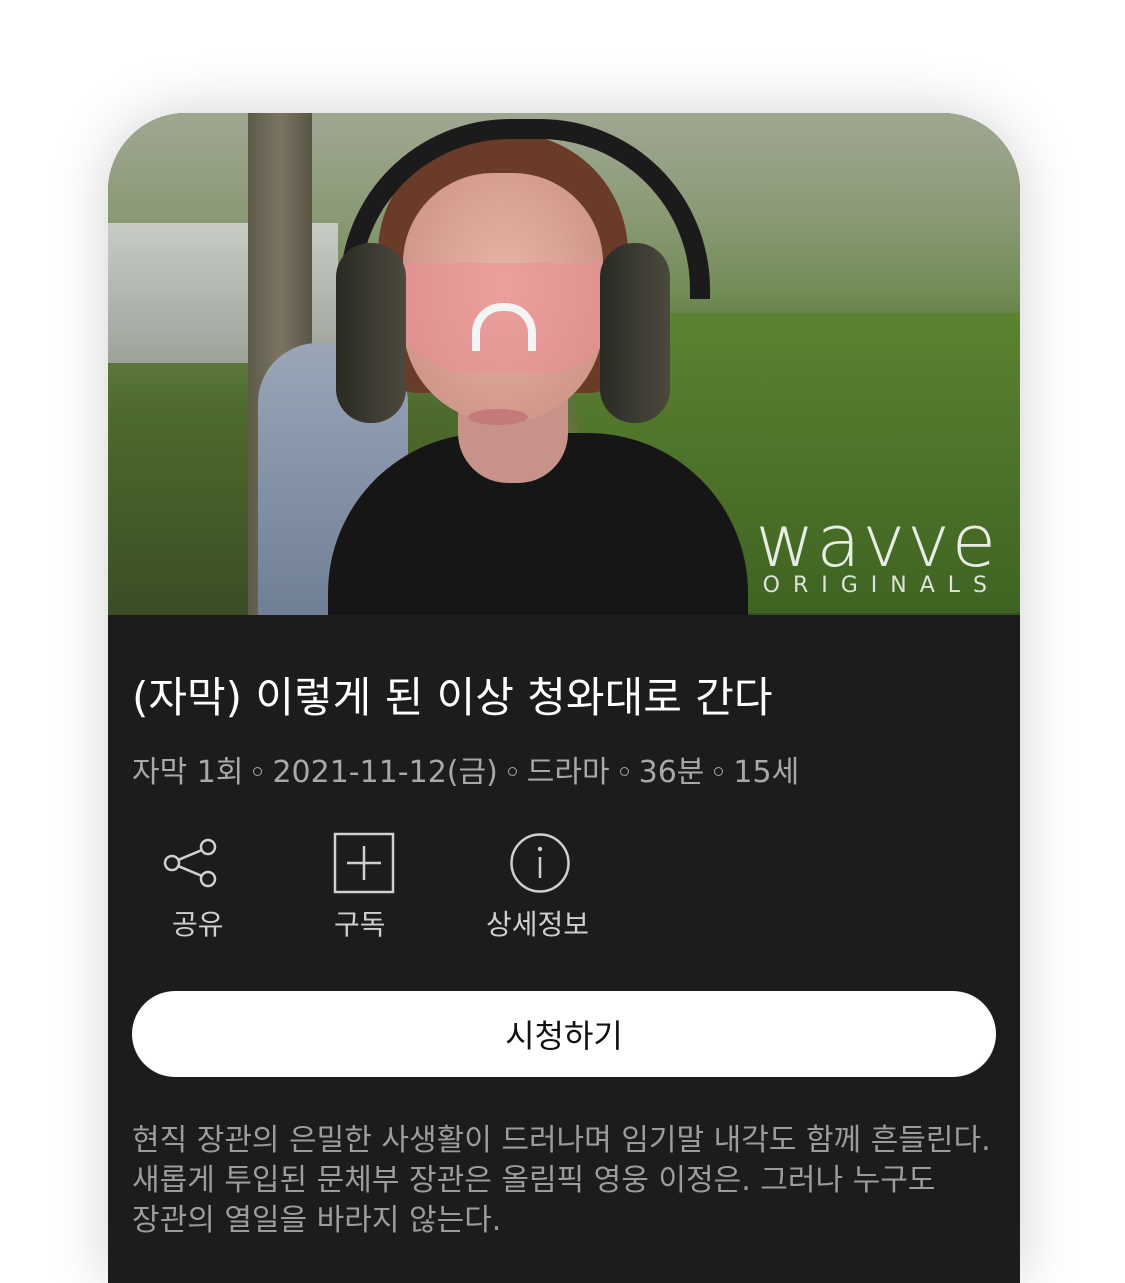  Describe the element at coordinates (498, 417) in the screenshot. I see `hero-figure-lips` at that location.